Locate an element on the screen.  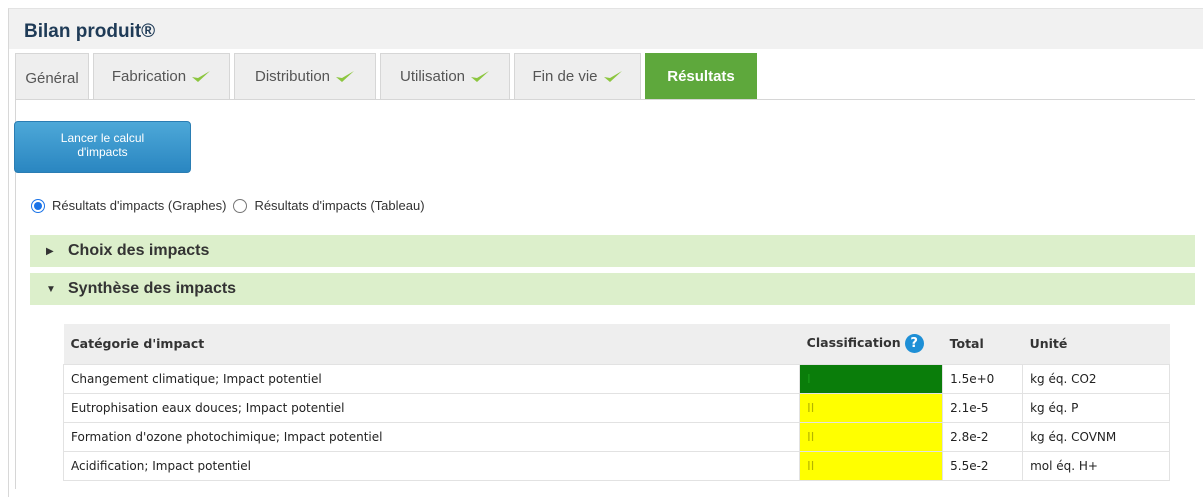
cell-unit: kg éq. CO2 is located at coordinates (1096, 378).